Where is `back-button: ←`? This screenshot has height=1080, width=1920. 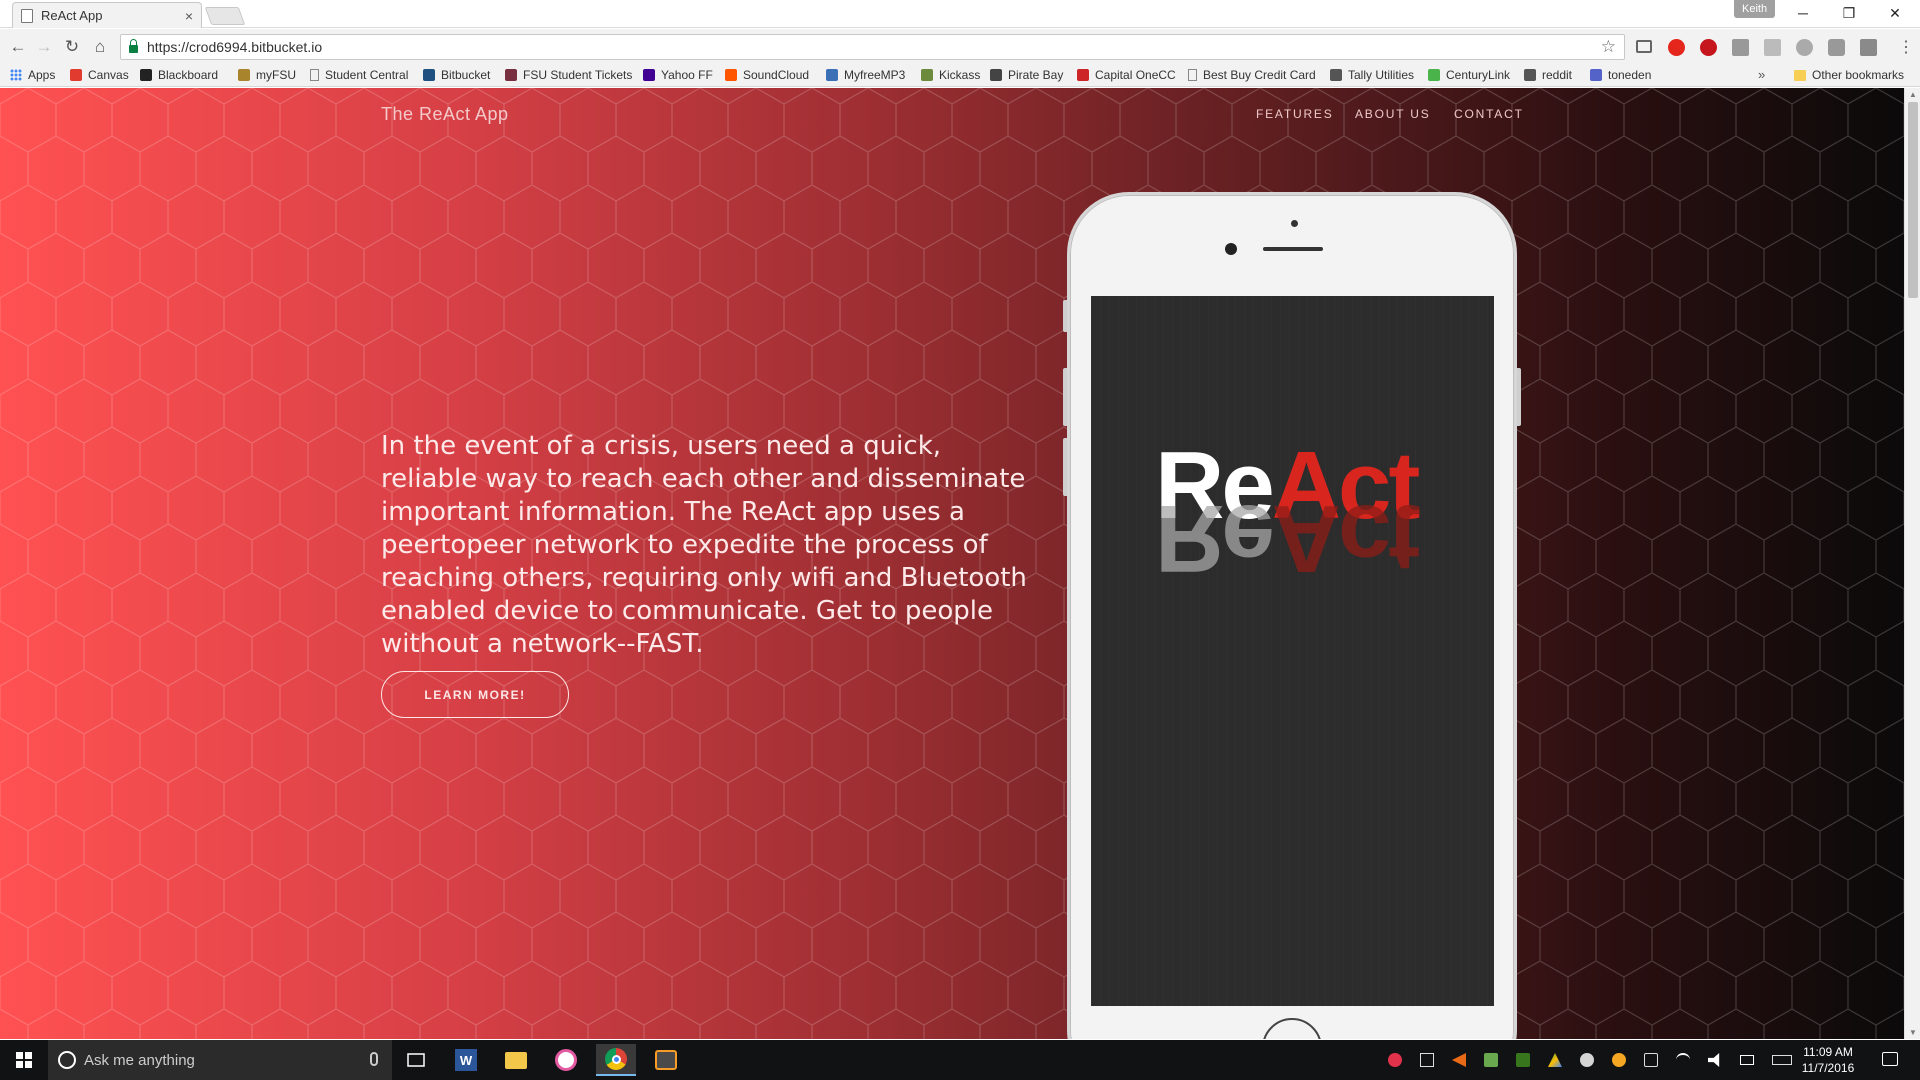 back-button: ← is located at coordinates (18, 47).